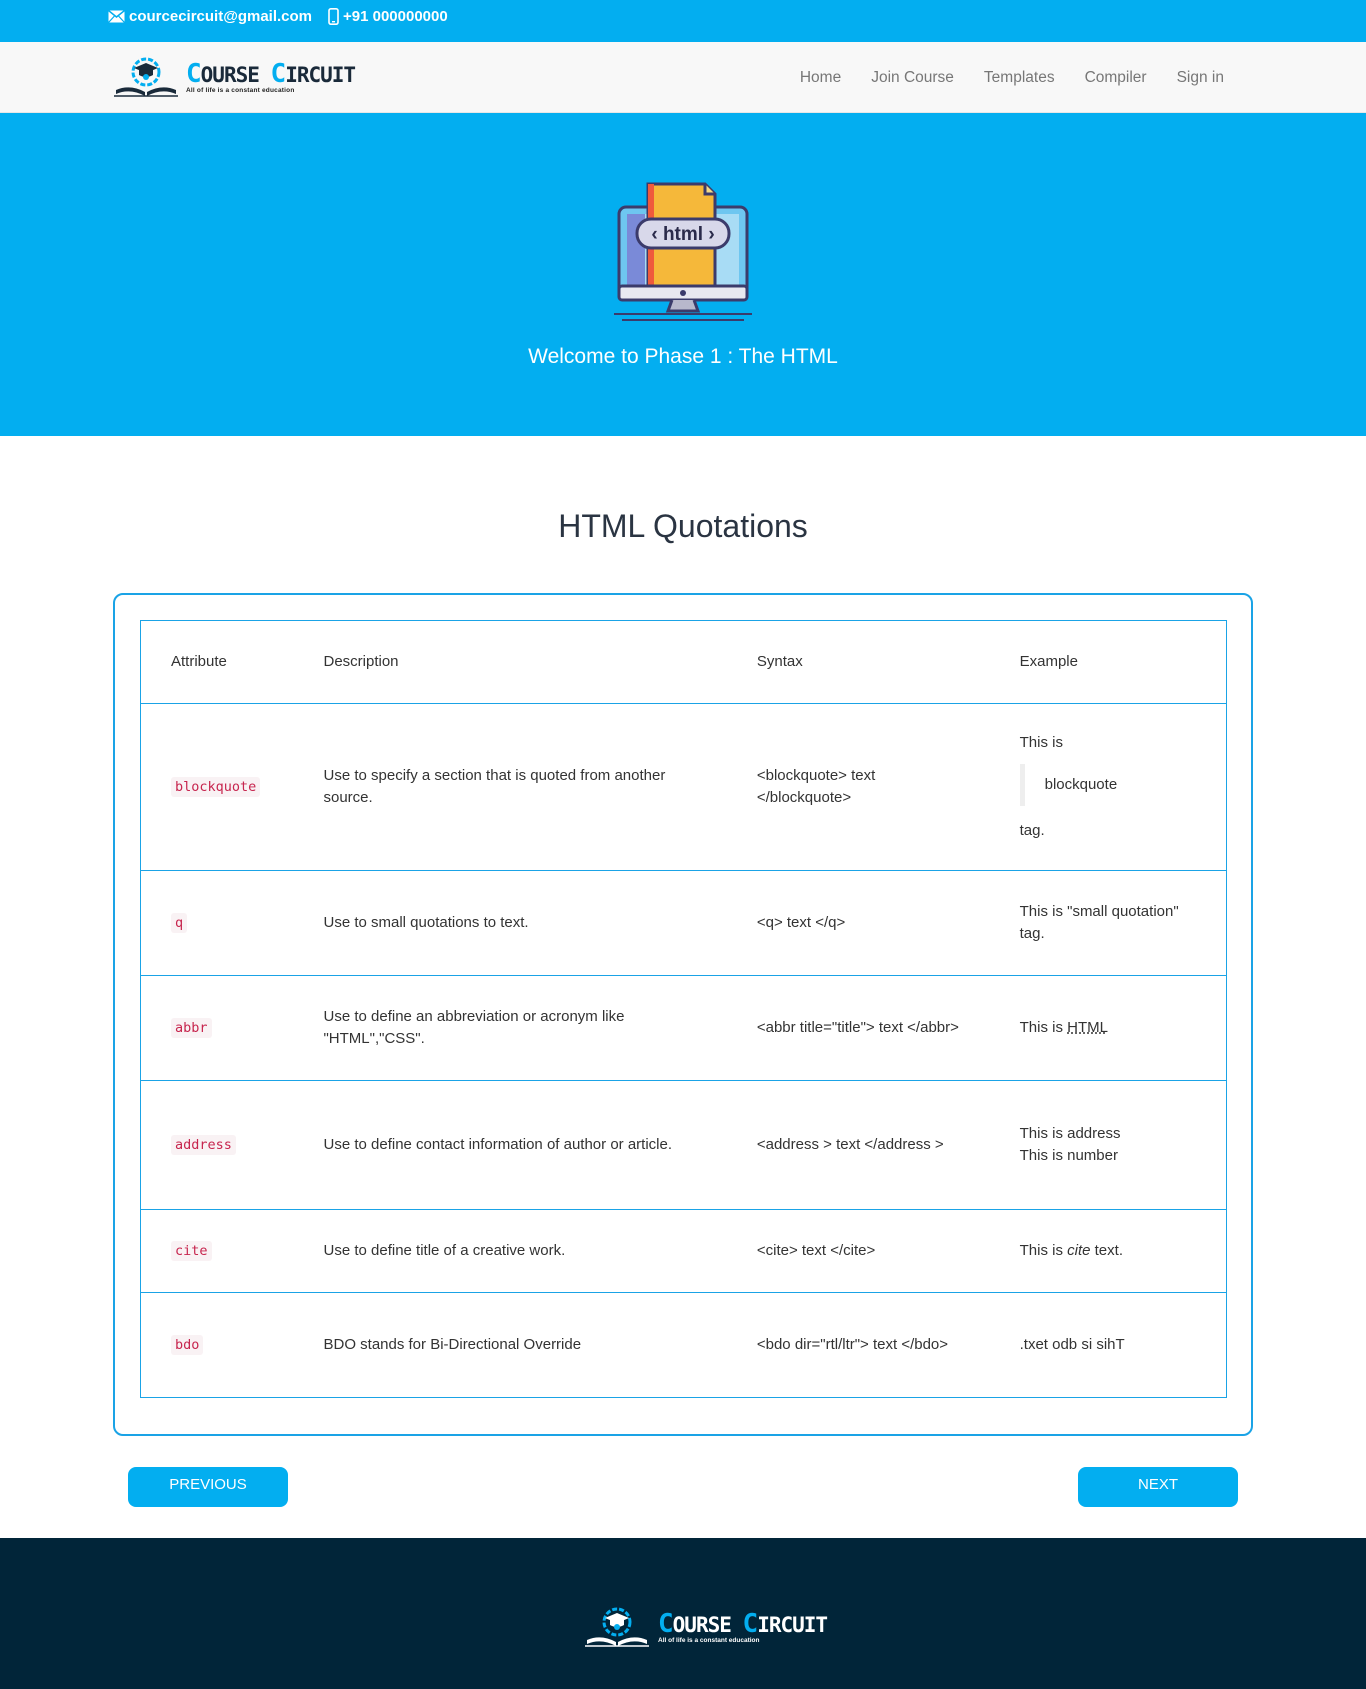 Image resolution: width=1366 pixels, height=1689 pixels. Describe the element at coordinates (858, 1028) in the screenshot. I see `syntax-cell: <abbr title="title"> text </abbr>` at that location.